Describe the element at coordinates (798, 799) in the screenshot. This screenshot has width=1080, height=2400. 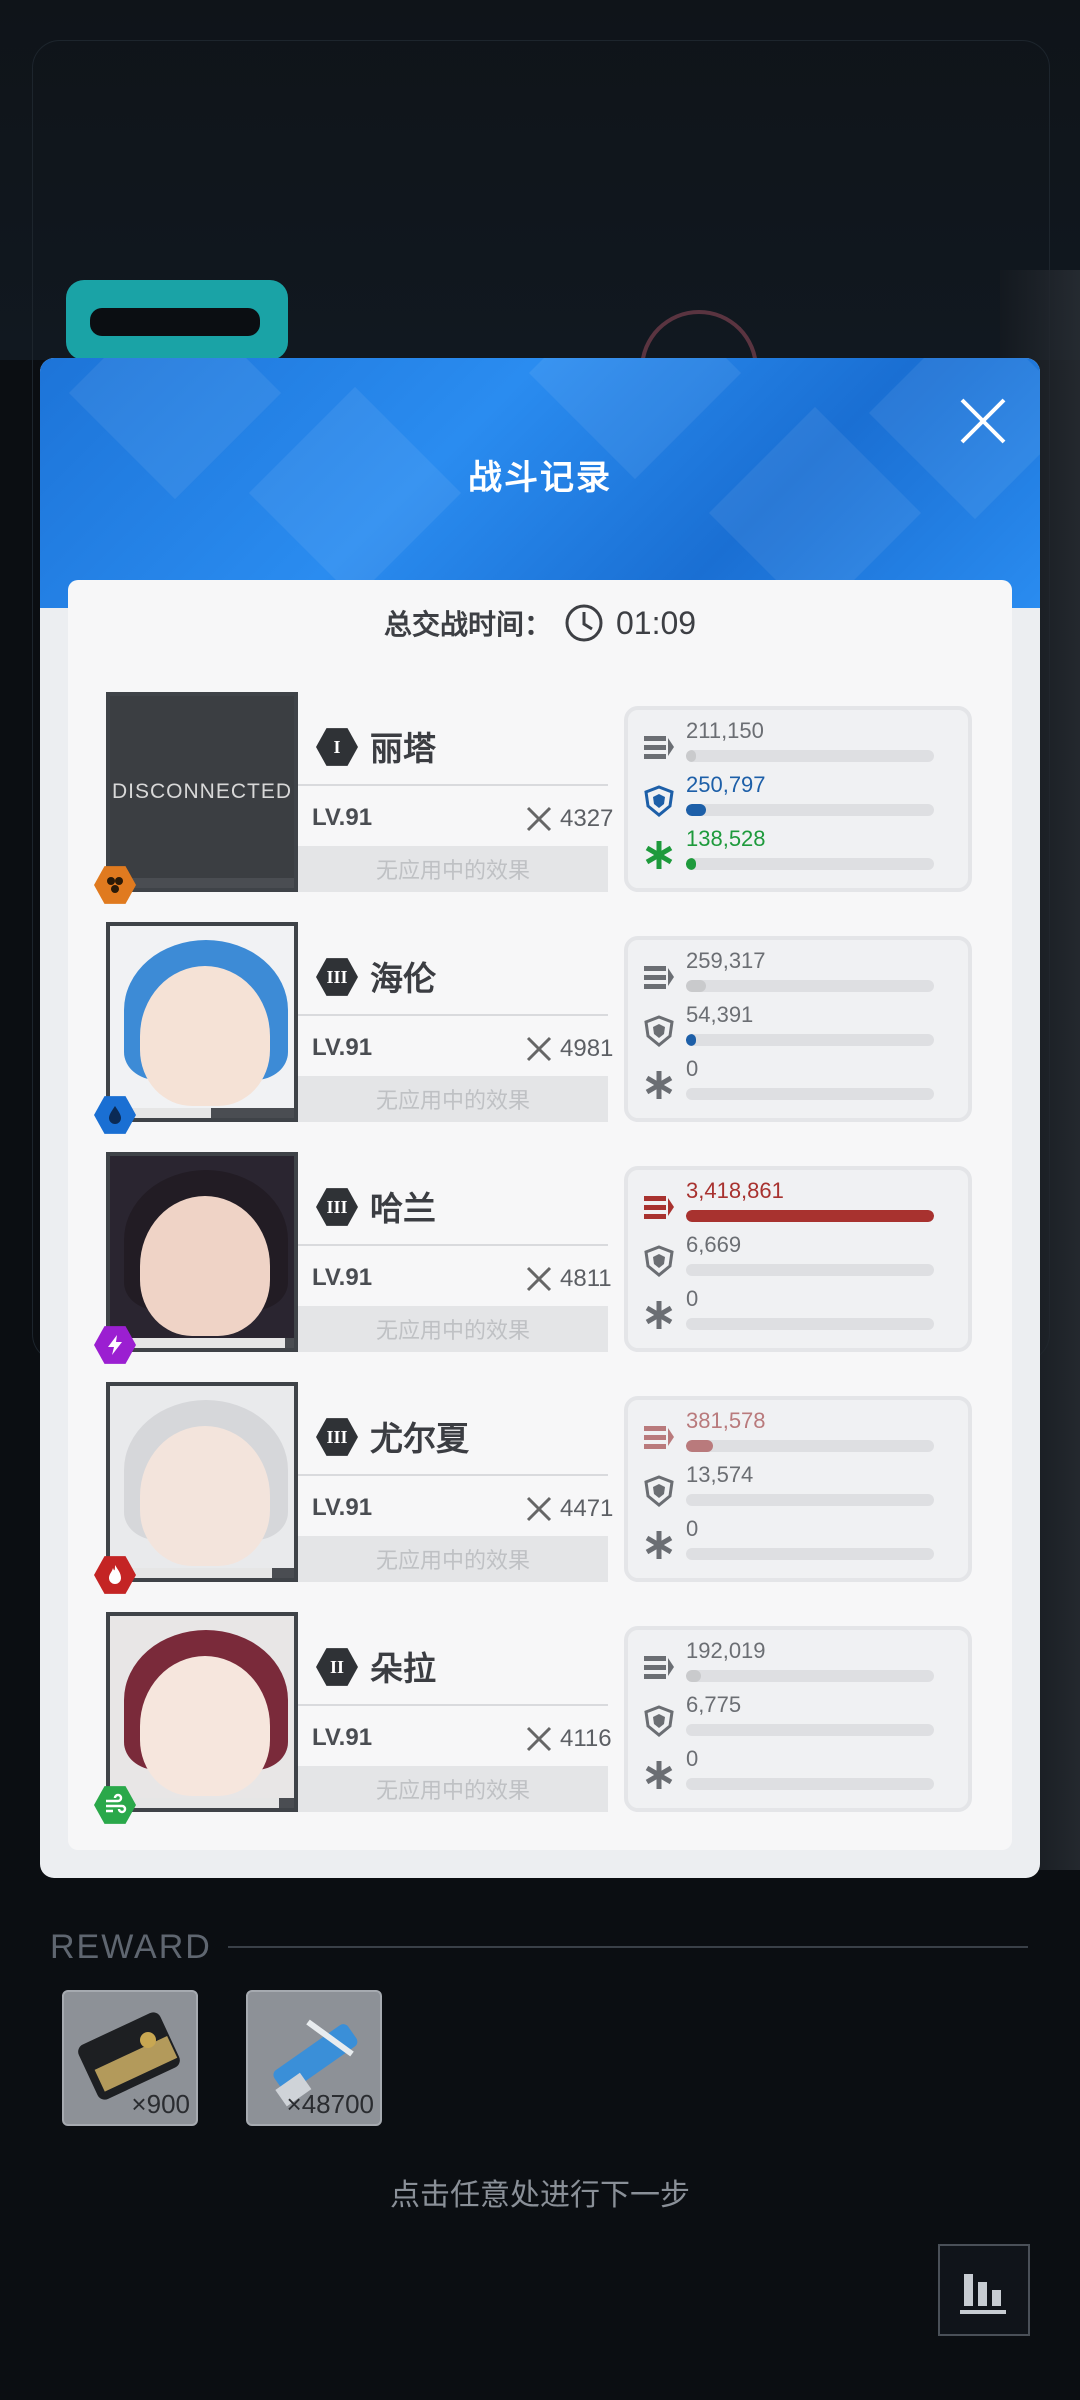
I see `character-stats: 211,150 250,797 138,528` at that location.